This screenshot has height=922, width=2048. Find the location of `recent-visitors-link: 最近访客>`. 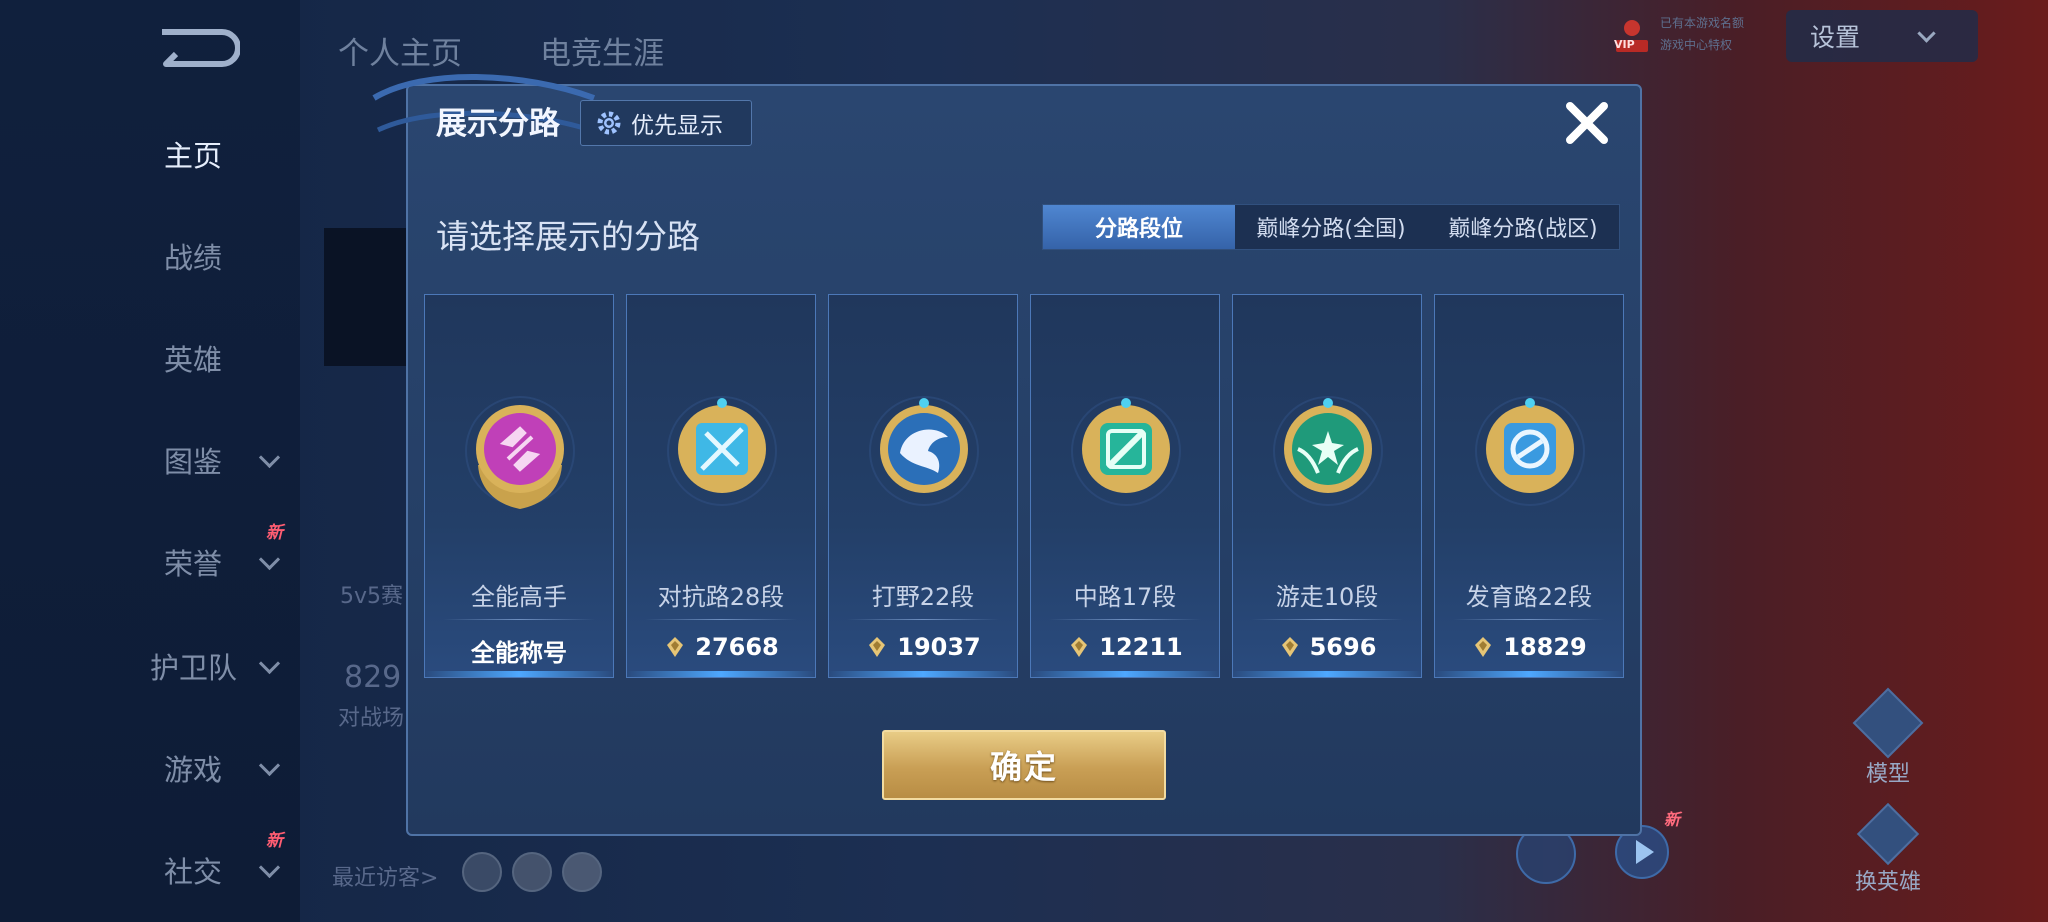

recent-visitors-link: 最近访客> is located at coordinates (385, 876).